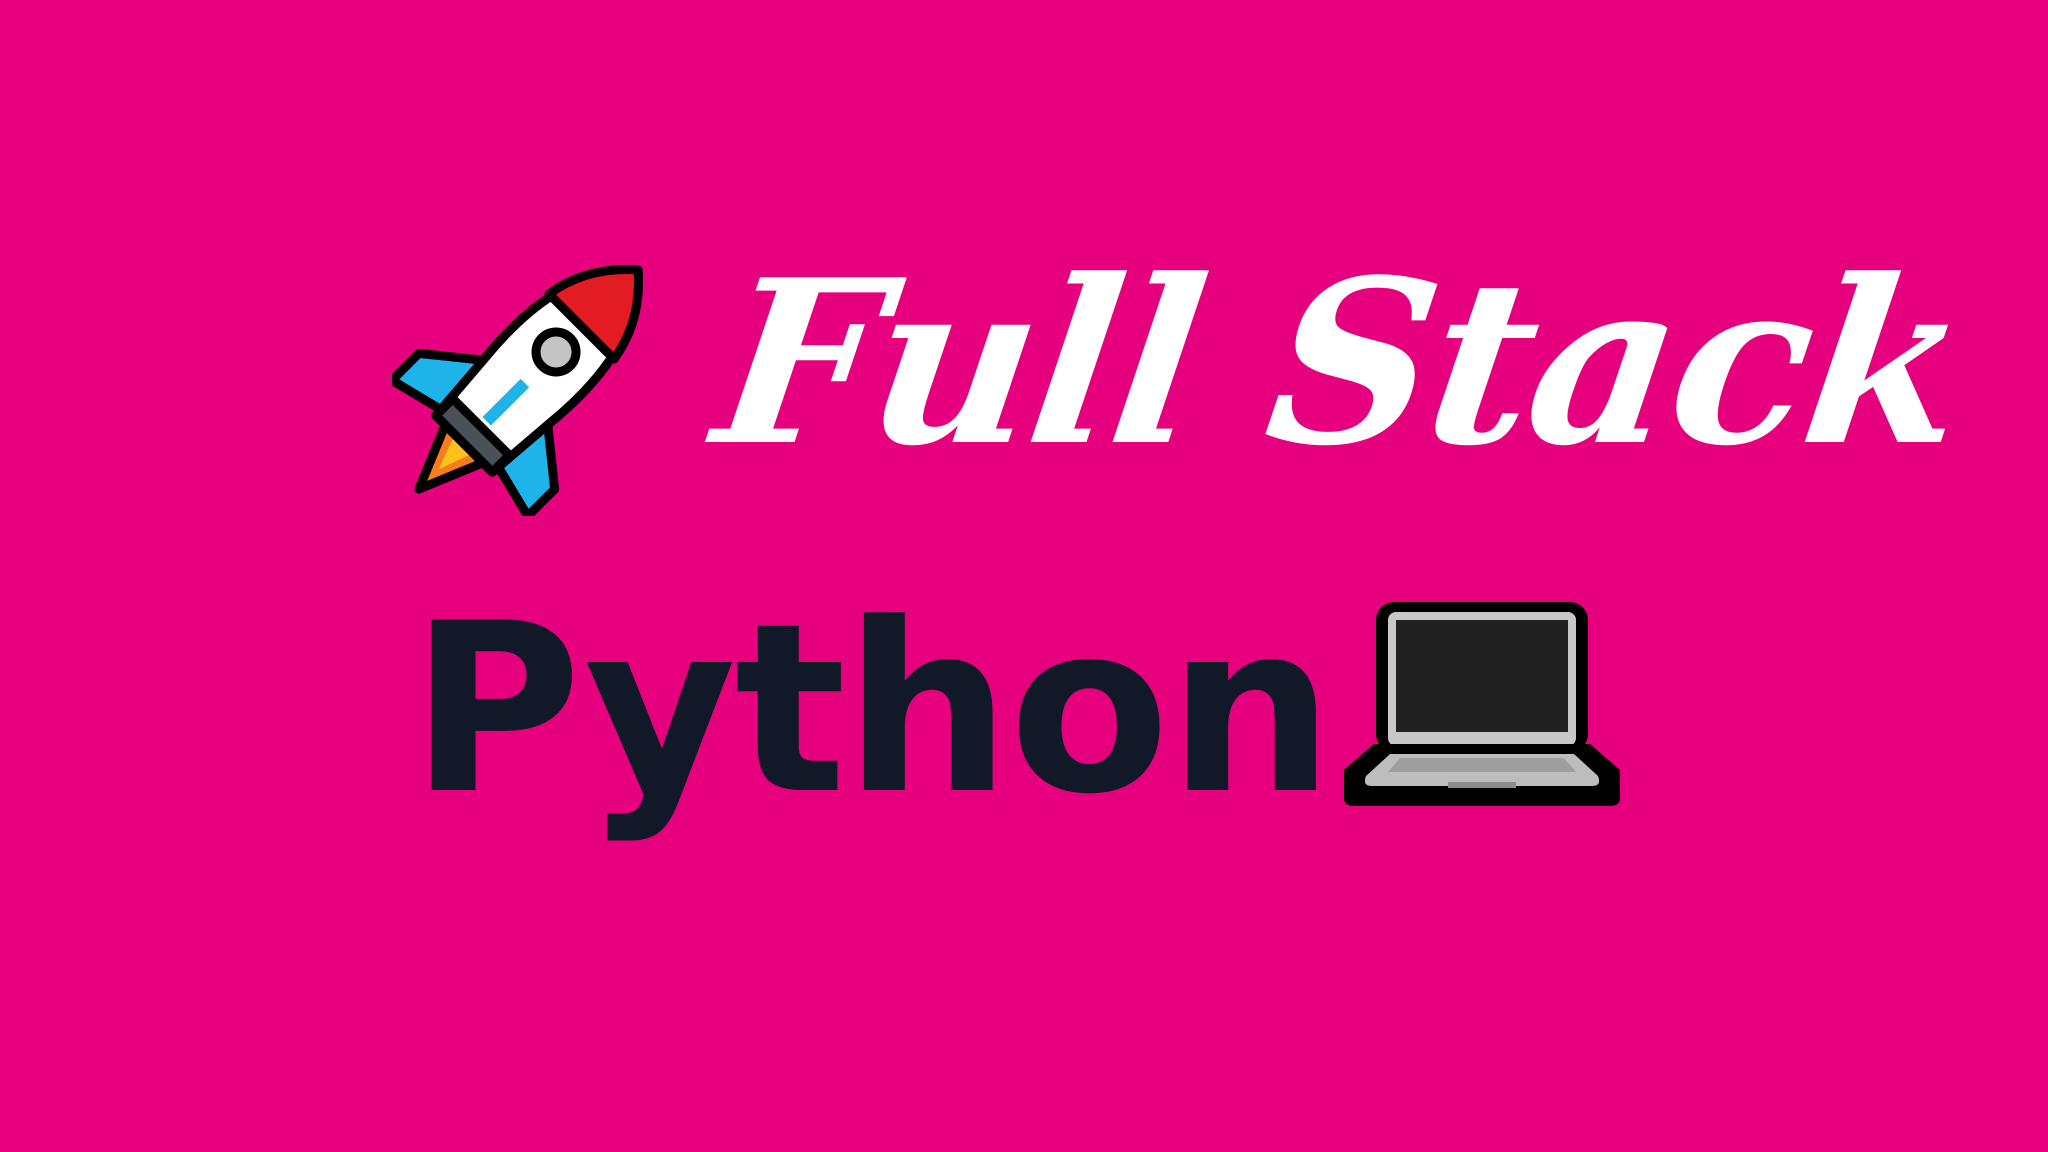 This screenshot has width=2048, height=1152. Describe the element at coordinates (1341, 363) in the screenshot. I see `title-full-stack: Full Stack` at that location.